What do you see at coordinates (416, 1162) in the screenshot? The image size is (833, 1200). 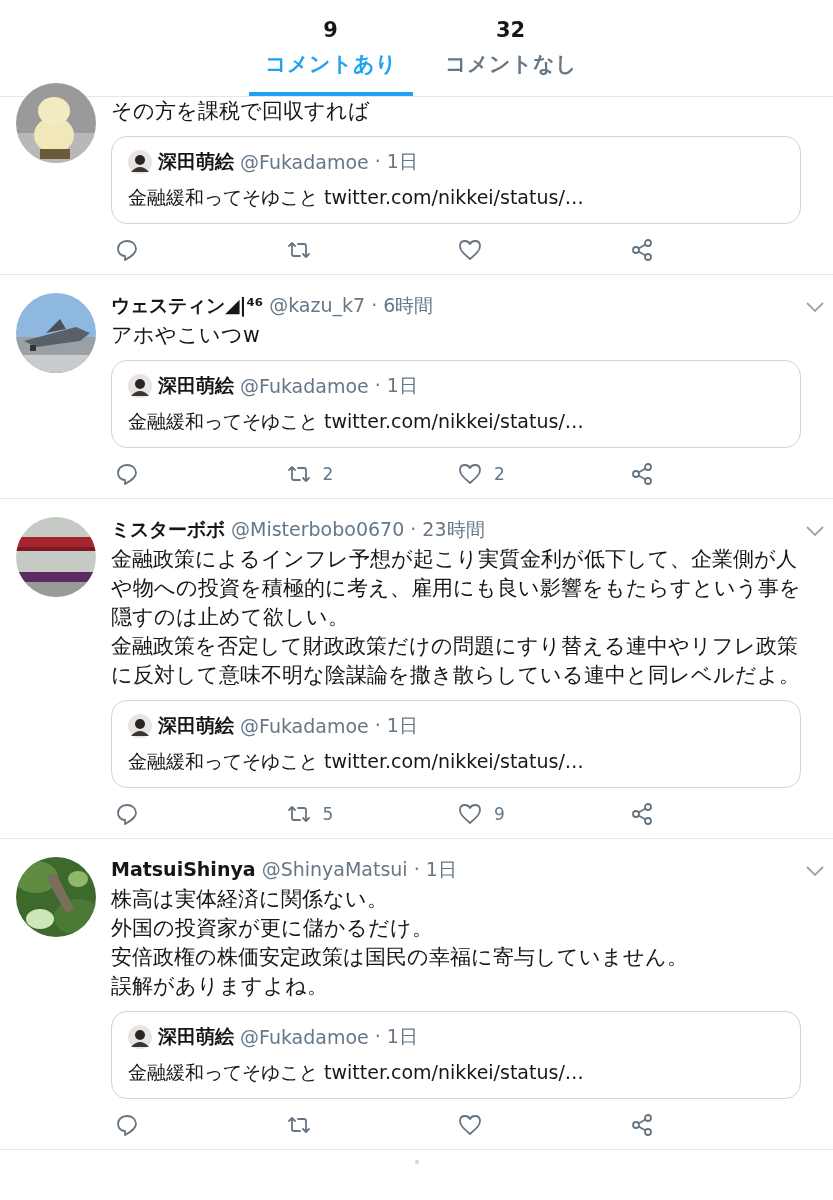 I see `scroll-indicator` at bounding box center [416, 1162].